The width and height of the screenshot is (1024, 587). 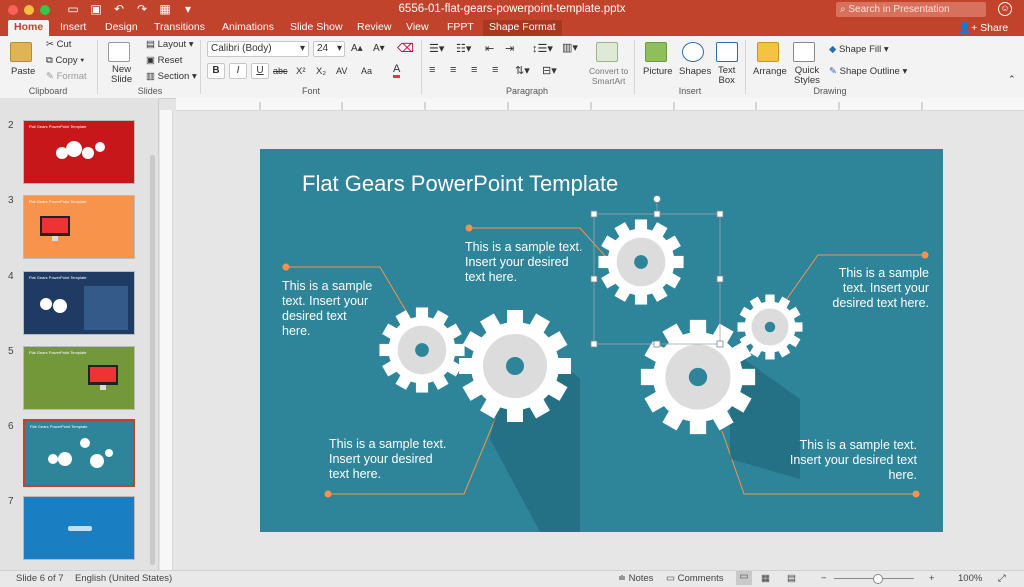 I want to click on picture-icon, so click(x=656, y=52).